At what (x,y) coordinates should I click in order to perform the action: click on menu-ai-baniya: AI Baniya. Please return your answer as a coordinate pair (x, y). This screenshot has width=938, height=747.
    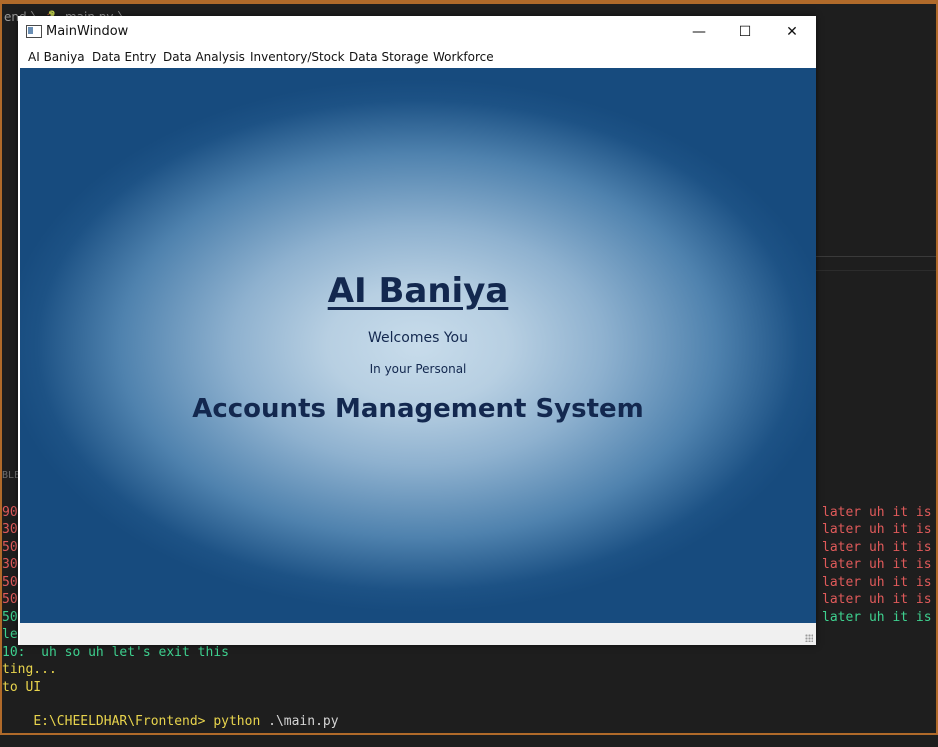
    Looking at the image, I should click on (56, 57).